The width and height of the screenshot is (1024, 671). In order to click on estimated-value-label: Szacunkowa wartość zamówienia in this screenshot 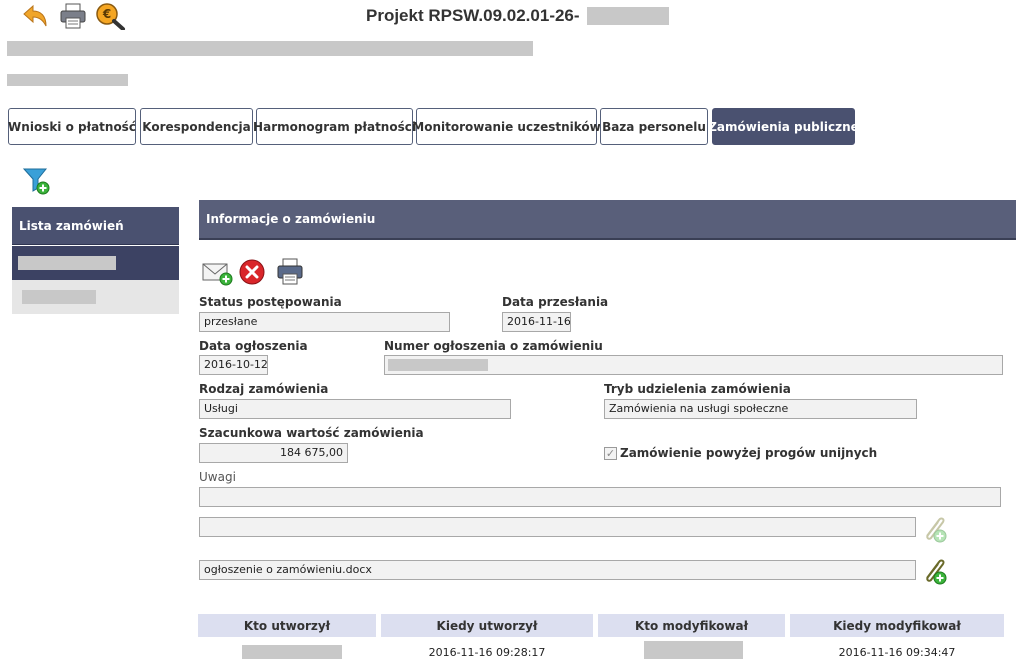, I will do `click(311, 433)`.